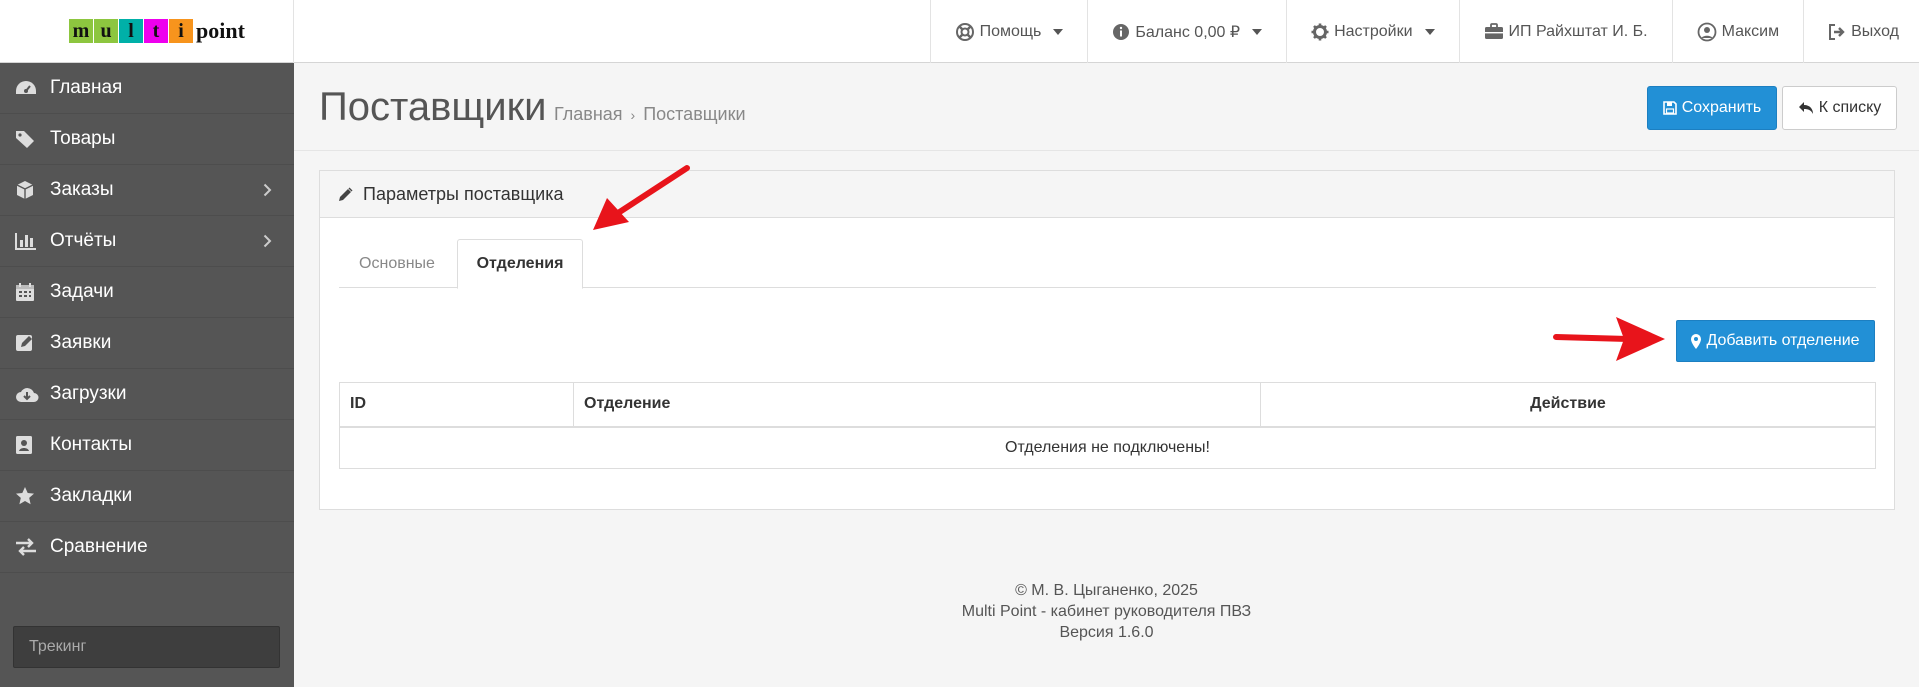  I want to click on help-menu: Помощь, so click(1008, 31).